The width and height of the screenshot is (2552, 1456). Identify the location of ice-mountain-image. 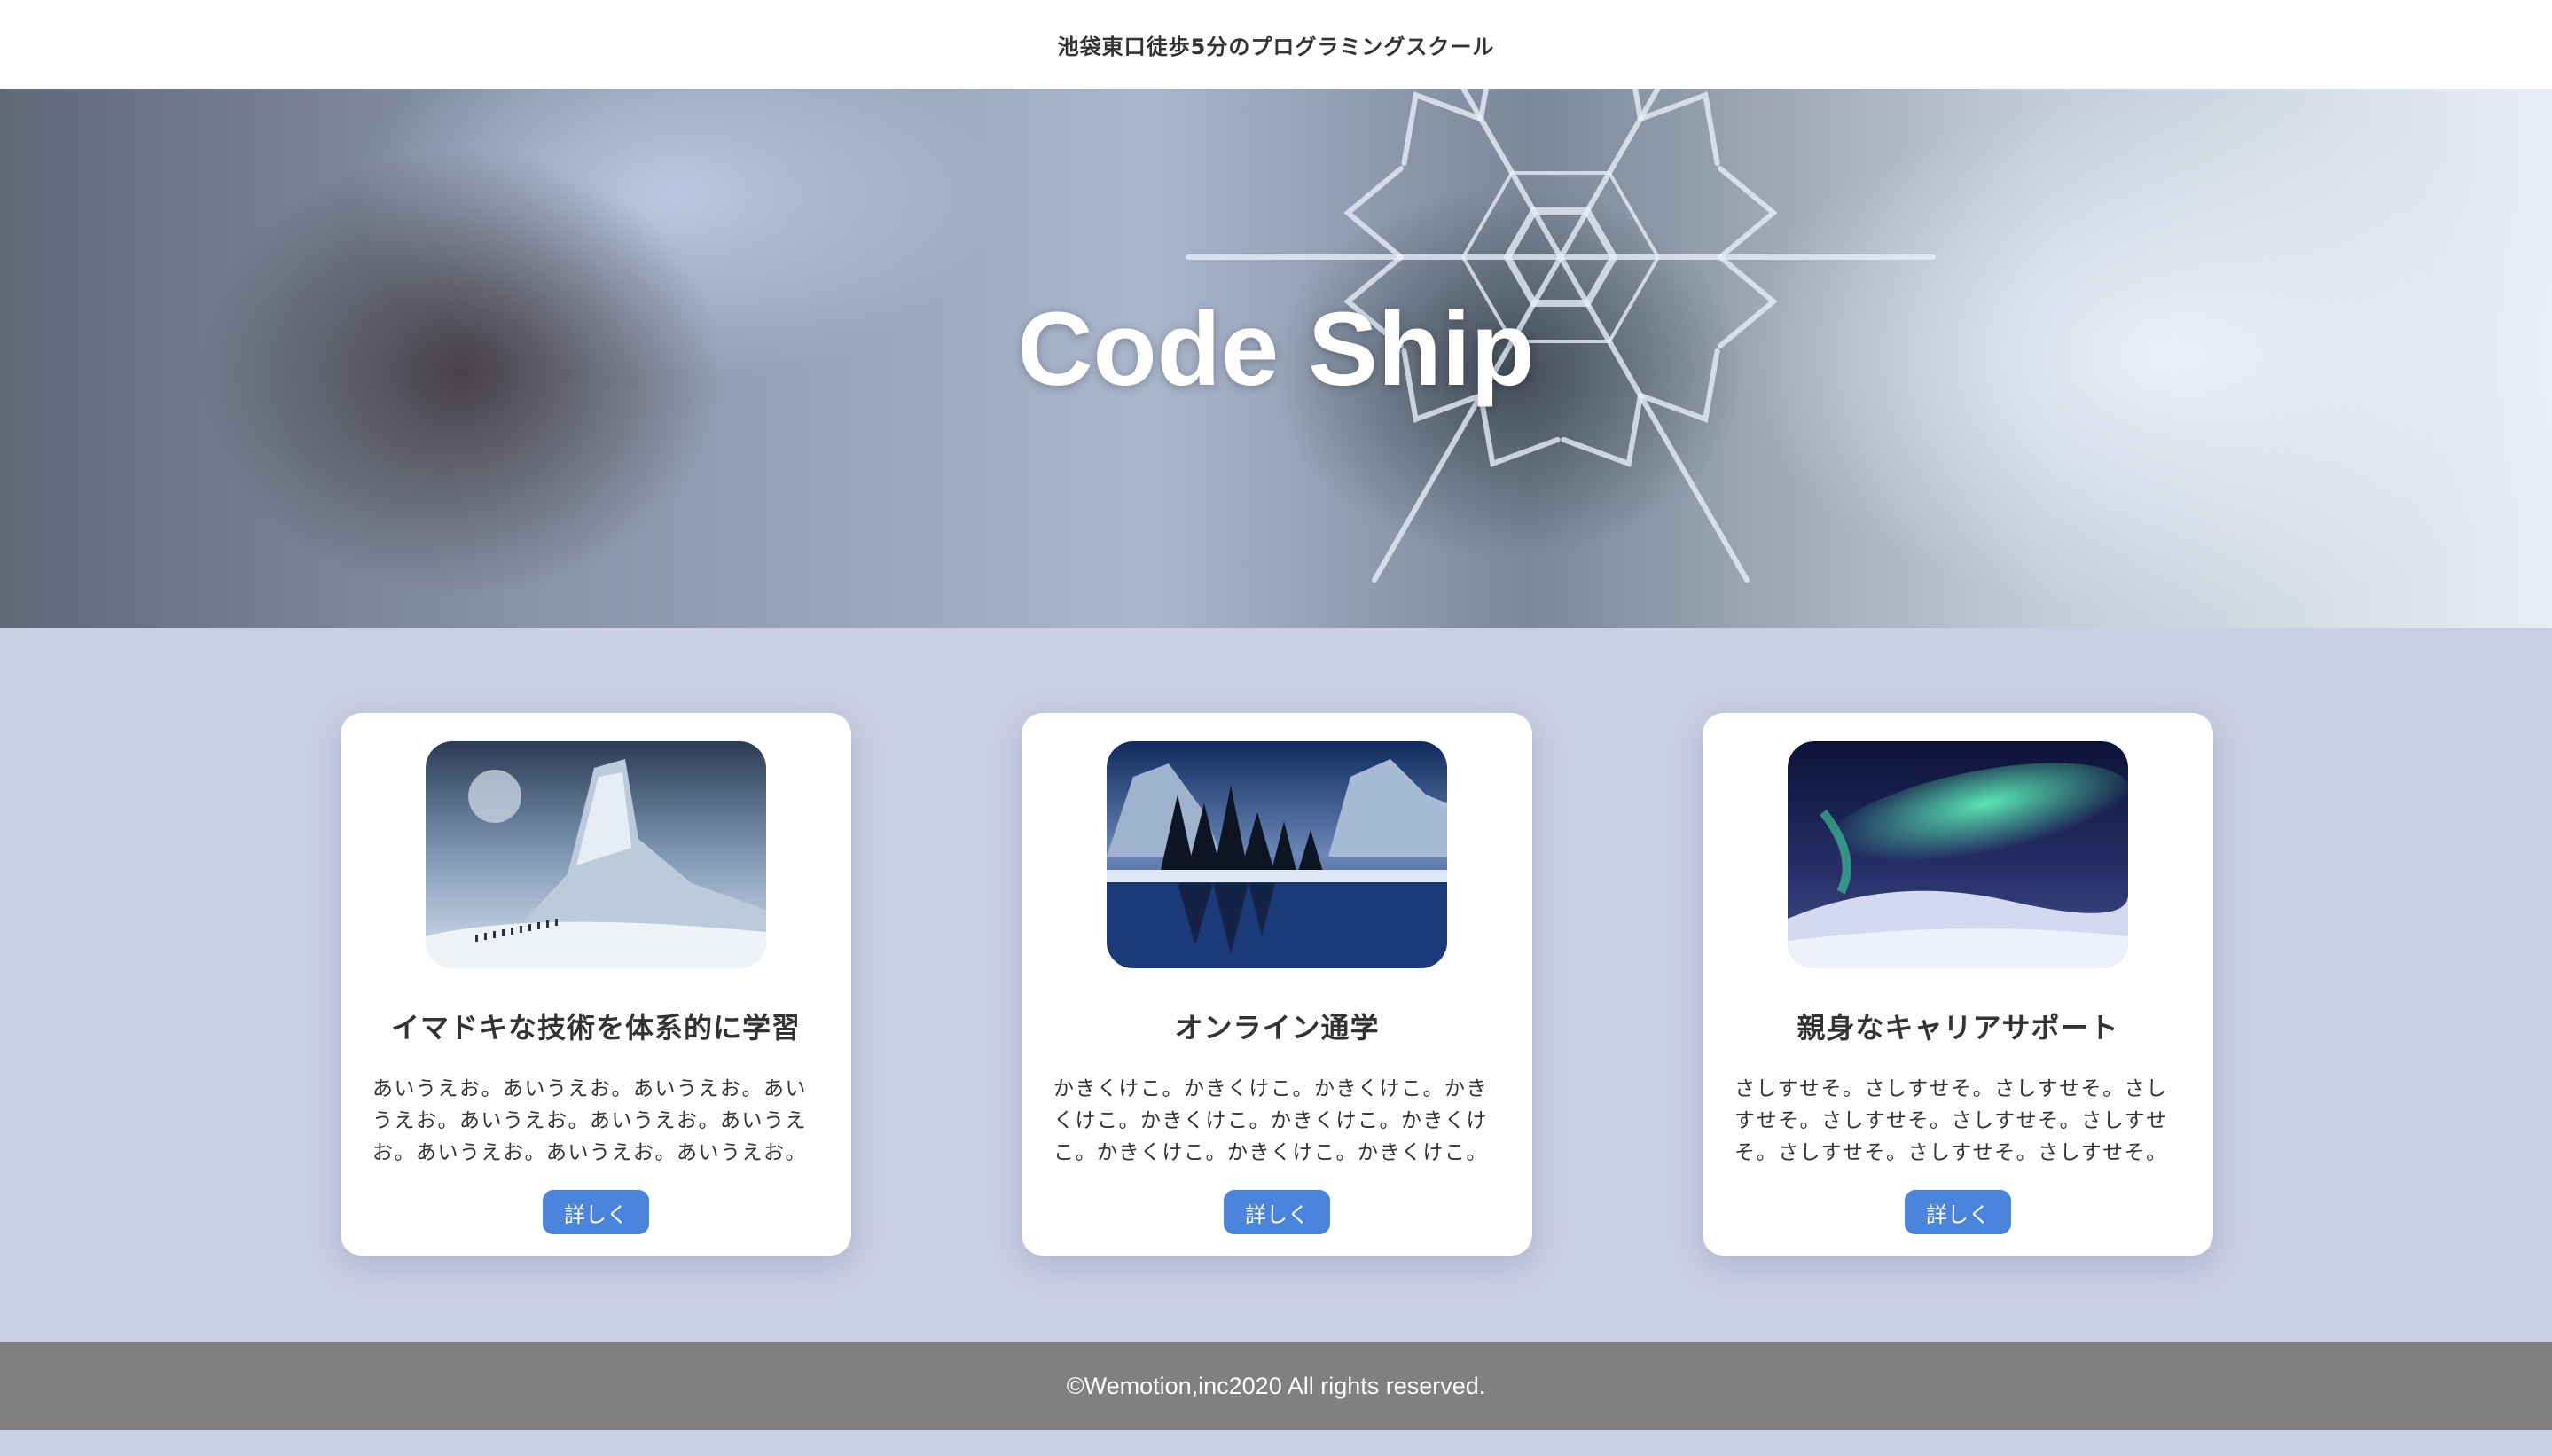
(596, 854).